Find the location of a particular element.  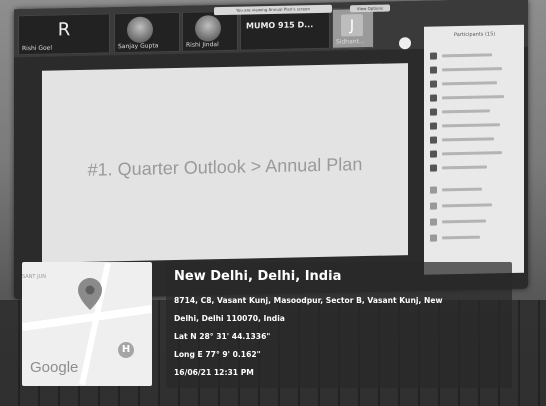

slide-title: #1. Quarter Outlook > Annual Plan is located at coordinates (225, 167).